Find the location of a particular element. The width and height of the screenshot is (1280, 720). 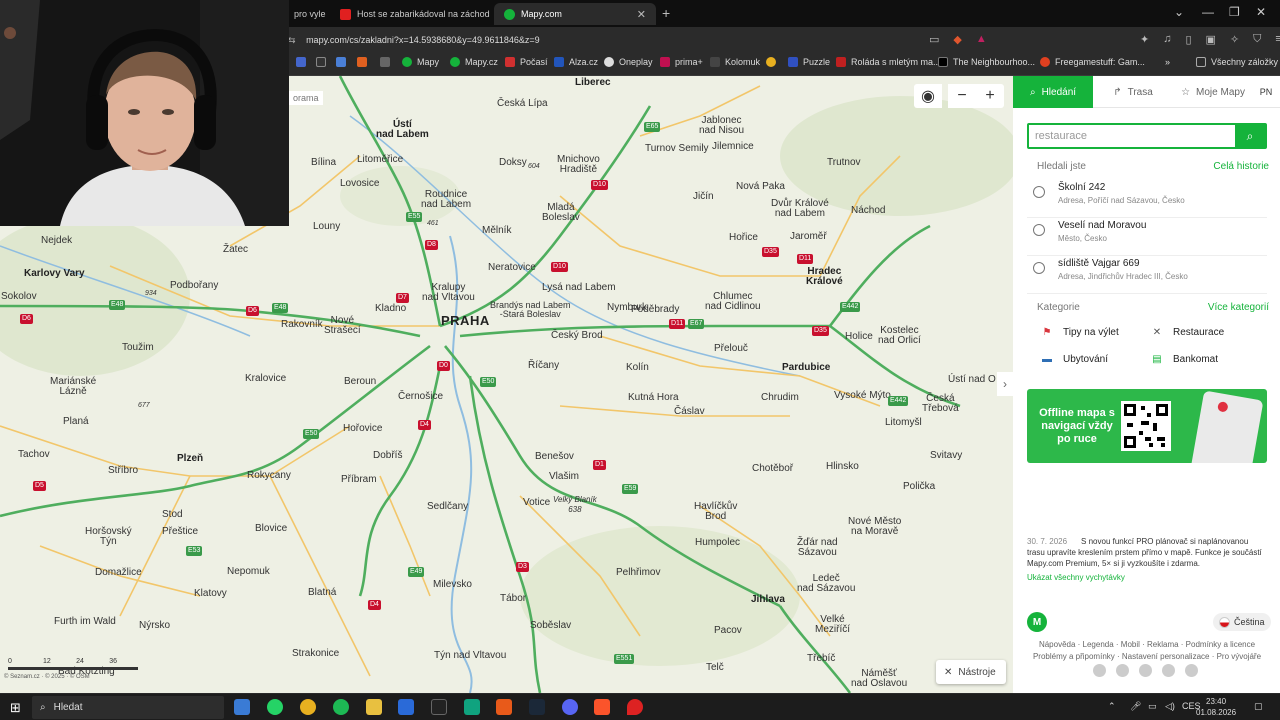

map-label: Kralupy nad Vltavou is located at coordinates (448, 293).